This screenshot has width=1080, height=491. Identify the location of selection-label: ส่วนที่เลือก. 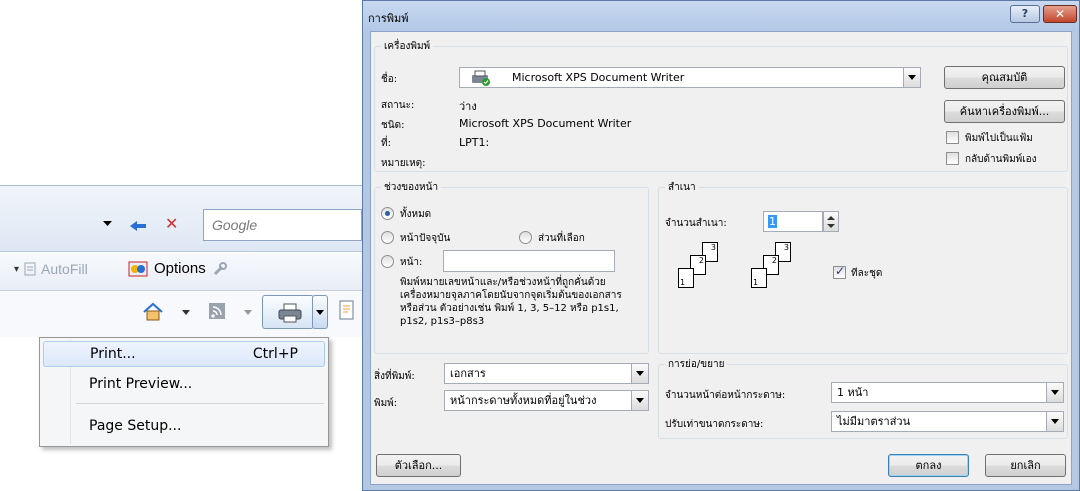
(561, 238).